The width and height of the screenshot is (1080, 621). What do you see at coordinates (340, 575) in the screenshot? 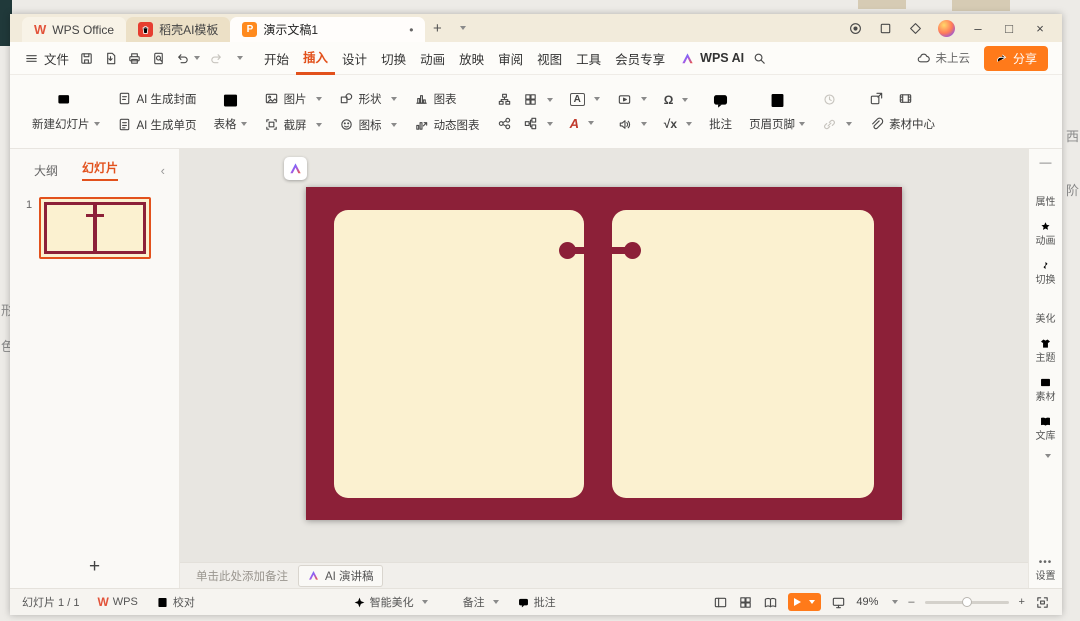
I see `ai-speech-button: AI 演讲稿` at bounding box center [340, 575].